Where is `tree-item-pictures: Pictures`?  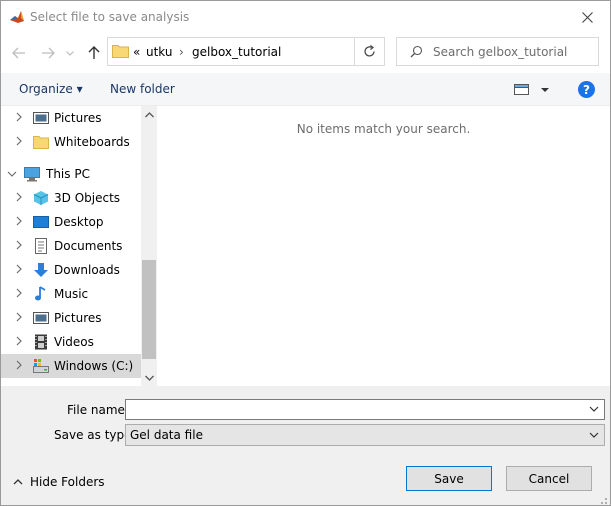
tree-item-pictures: Pictures is located at coordinates (71, 118).